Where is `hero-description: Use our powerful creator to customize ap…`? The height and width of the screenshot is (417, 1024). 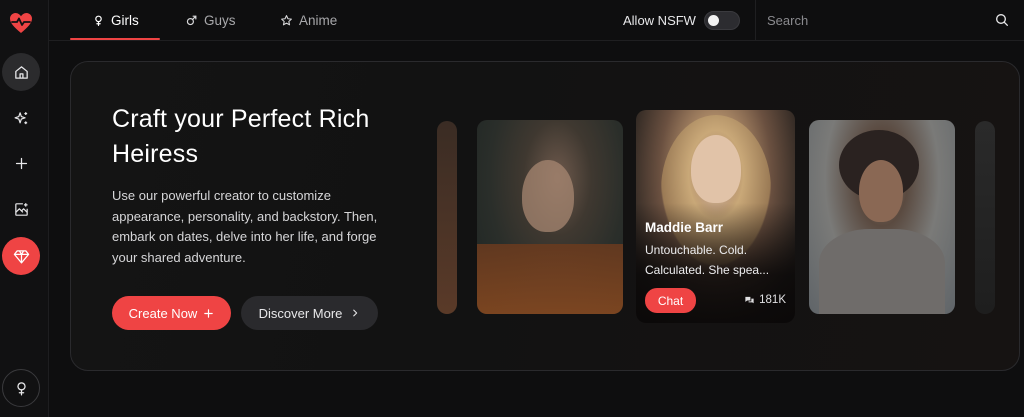
hero-description: Use our powerful creator to customize ap… is located at coordinates (245, 226).